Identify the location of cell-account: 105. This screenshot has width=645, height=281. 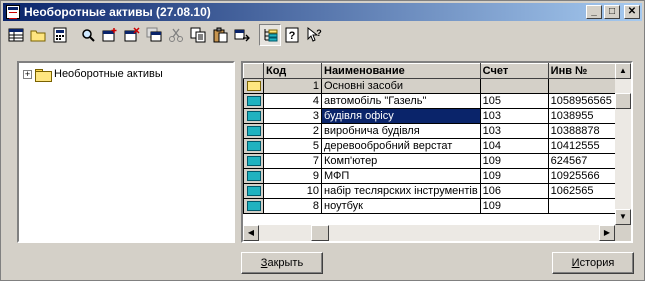
(514, 101).